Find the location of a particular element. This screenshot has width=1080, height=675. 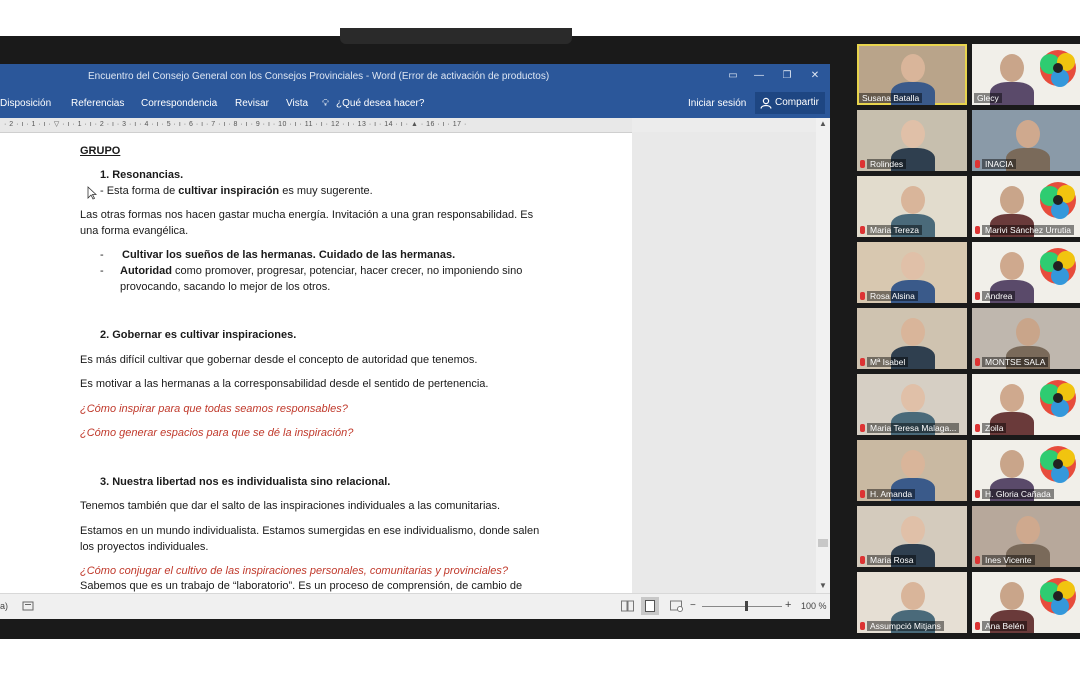

share-button: Compartir is located at coordinates (790, 103).